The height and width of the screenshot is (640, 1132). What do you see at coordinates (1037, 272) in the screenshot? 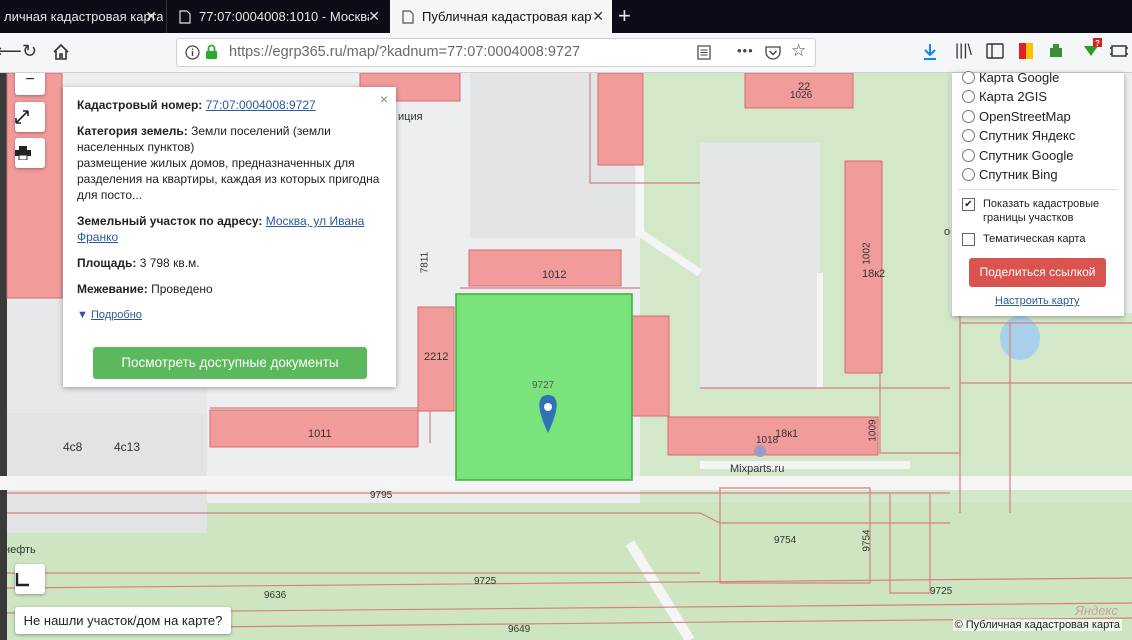
I see `share-link-button: Поделиться ссылкой` at bounding box center [1037, 272].